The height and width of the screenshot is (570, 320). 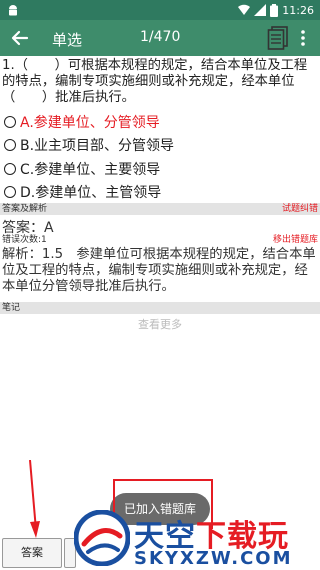 What do you see at coordinates (24, 240) in the screenshot?
I see `error-count: 错误次数:1` at bounding box center [24, 240].